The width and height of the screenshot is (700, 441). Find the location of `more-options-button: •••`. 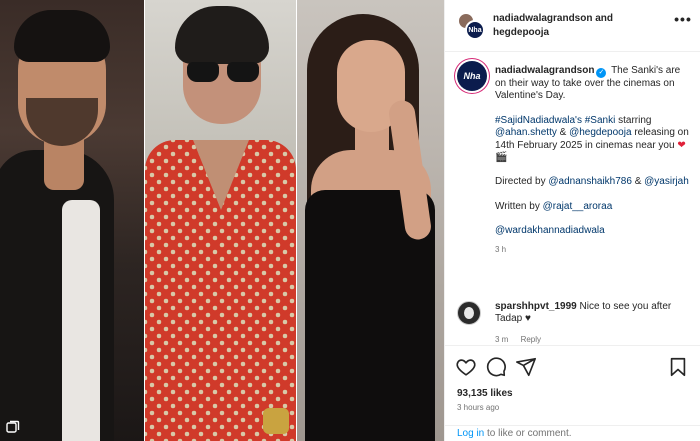

more-options-button: ••• is located at coordinates (683, 21).